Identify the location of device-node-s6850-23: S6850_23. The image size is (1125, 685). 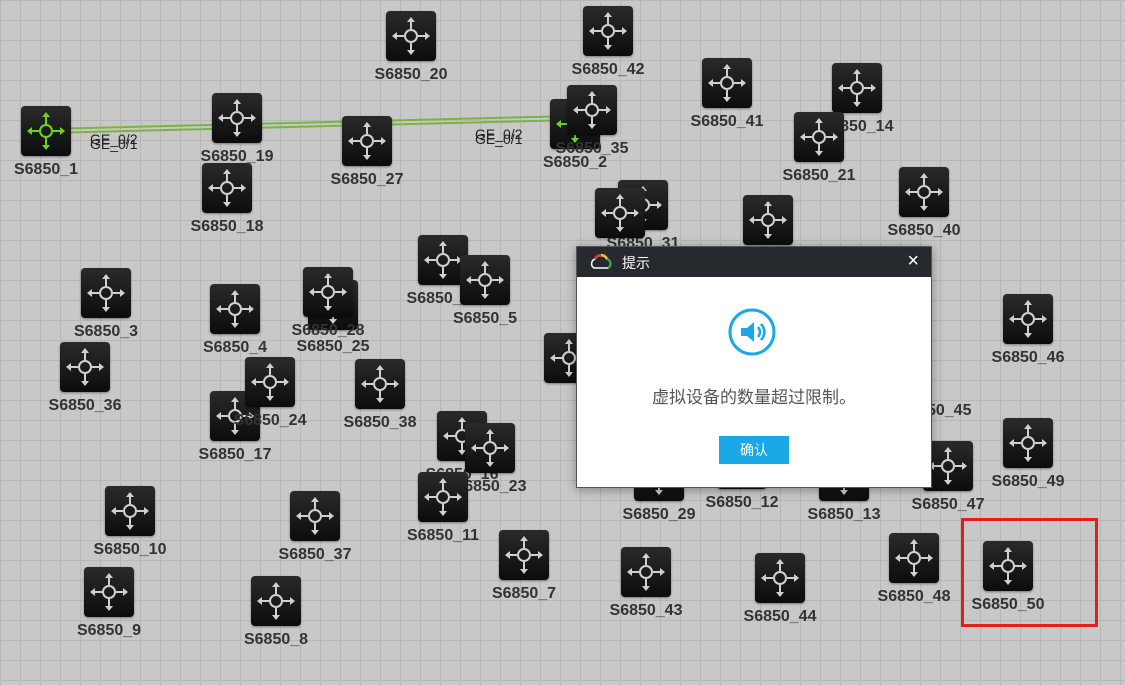
(490, 459).